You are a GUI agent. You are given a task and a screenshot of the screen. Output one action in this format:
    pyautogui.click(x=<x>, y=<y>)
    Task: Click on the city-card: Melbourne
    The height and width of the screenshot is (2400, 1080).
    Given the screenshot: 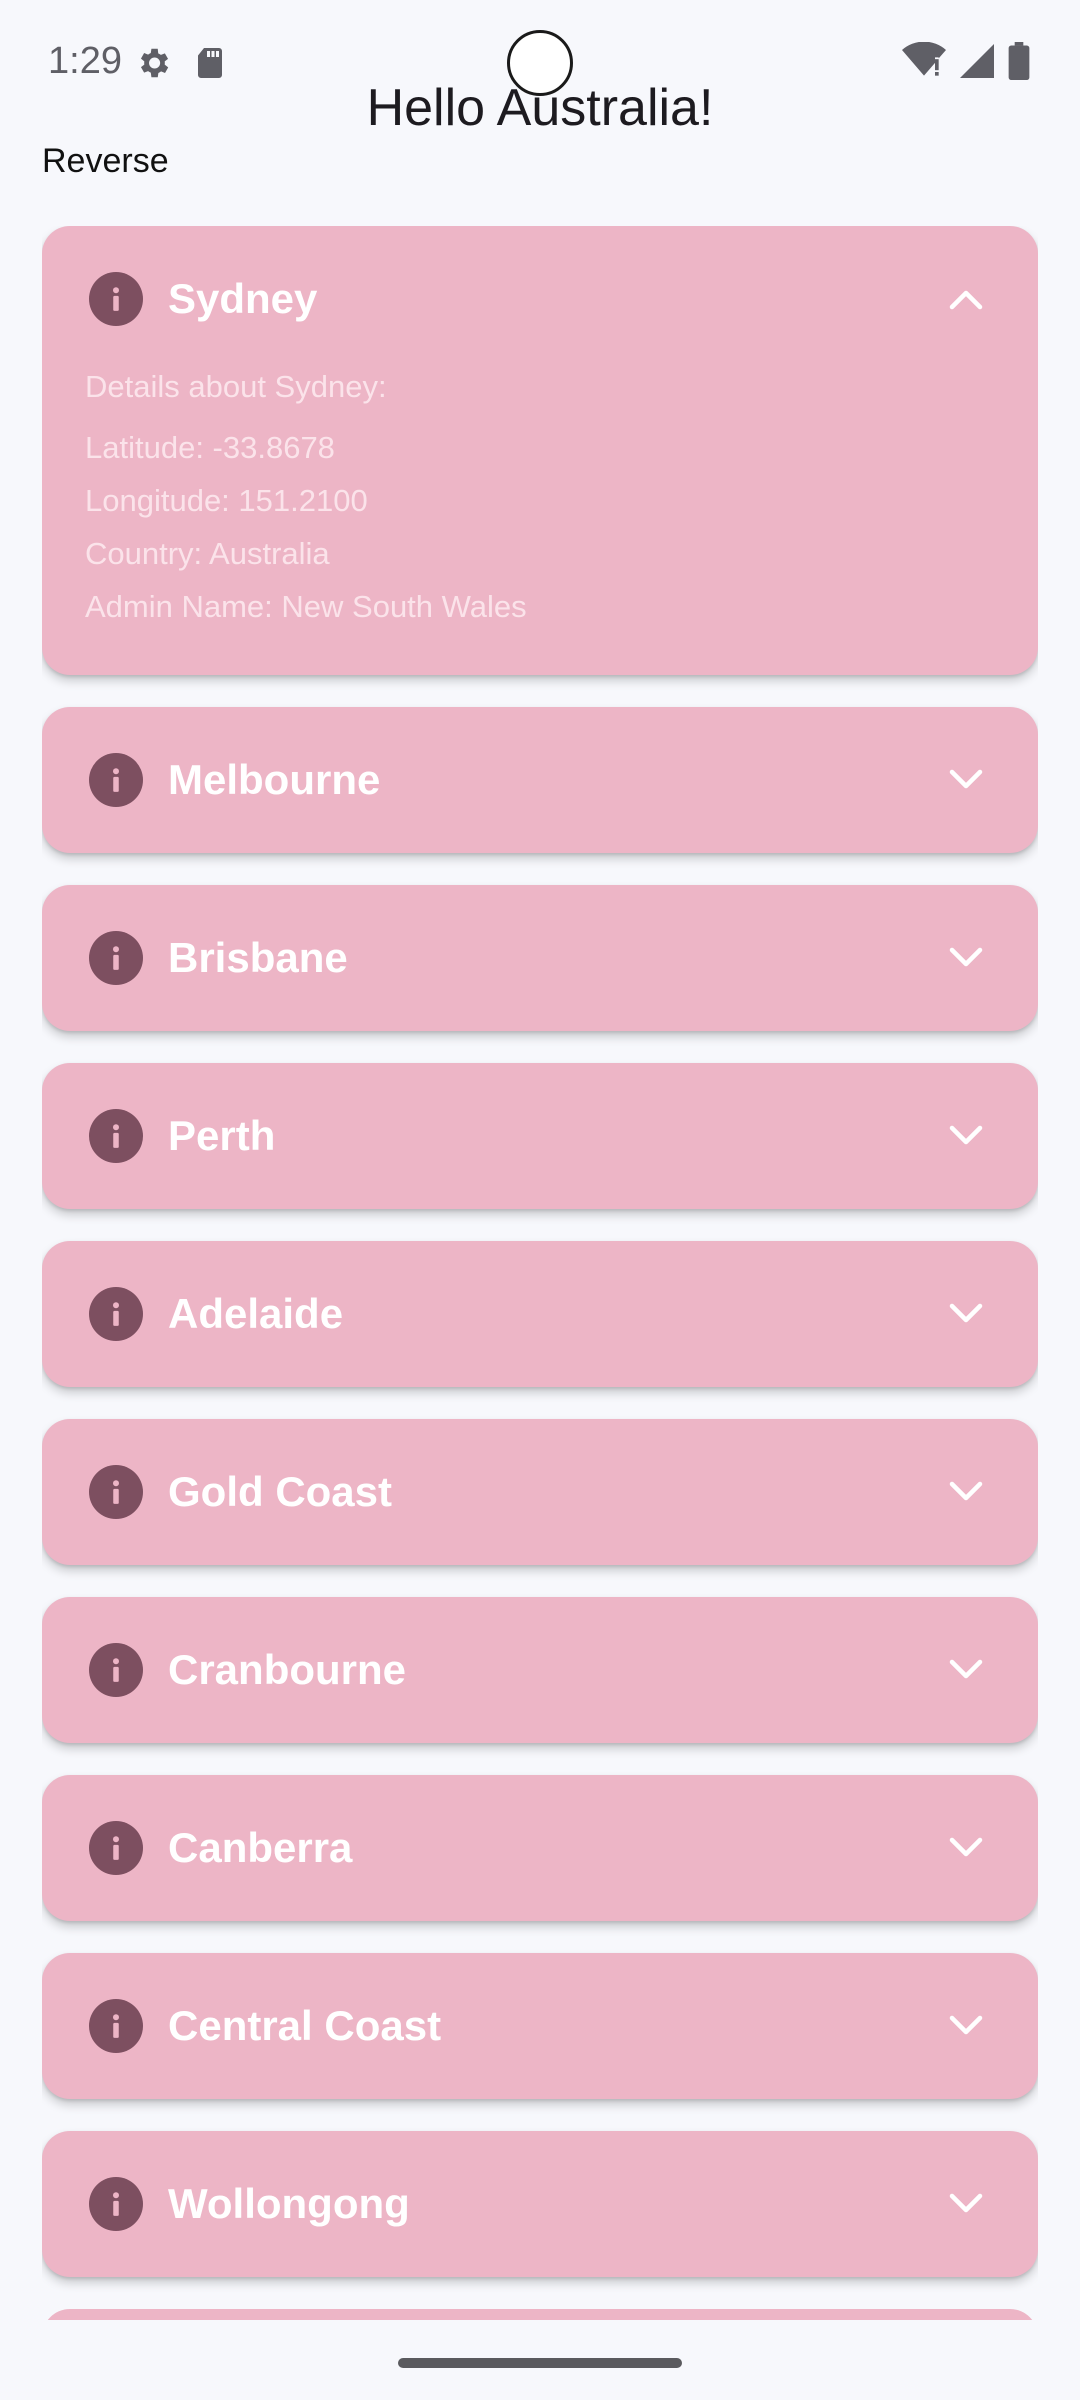 What is the action you would take?
    pyautogui.click(x=540, y=780)
    